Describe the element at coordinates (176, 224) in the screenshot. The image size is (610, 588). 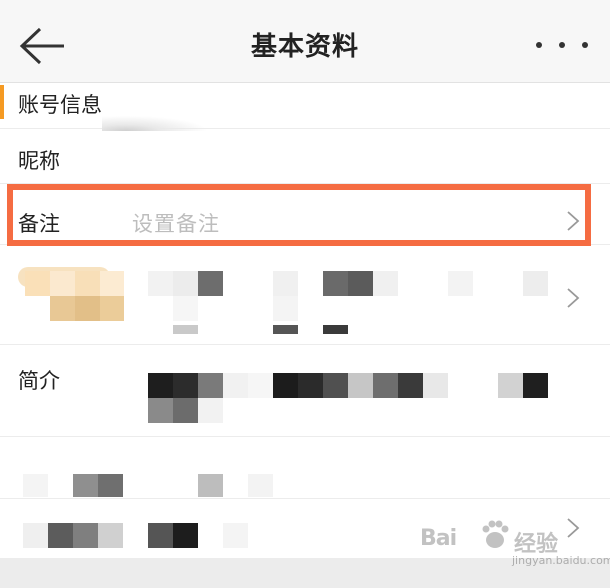
I see `remark-placeholder: 设置备注` at that location.